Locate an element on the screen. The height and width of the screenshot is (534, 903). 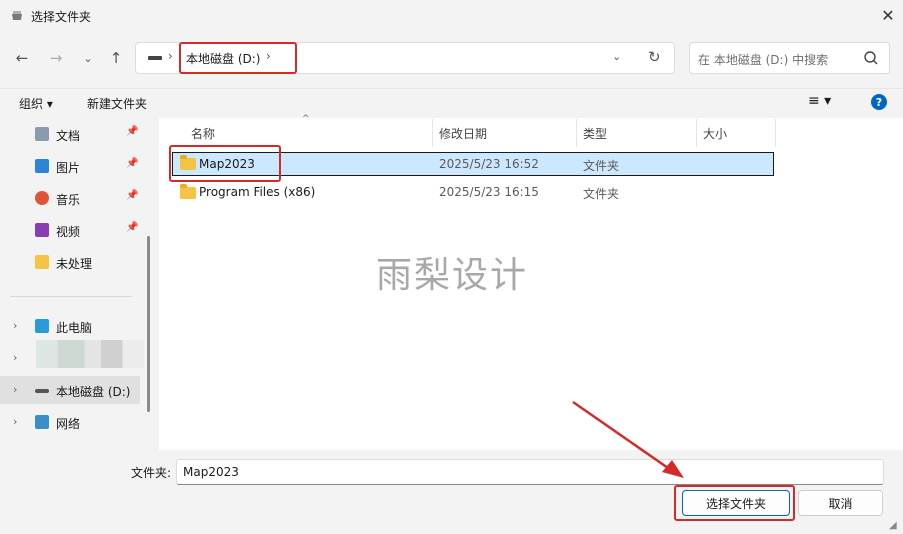
app-icon is located at coordinates (17, 15).